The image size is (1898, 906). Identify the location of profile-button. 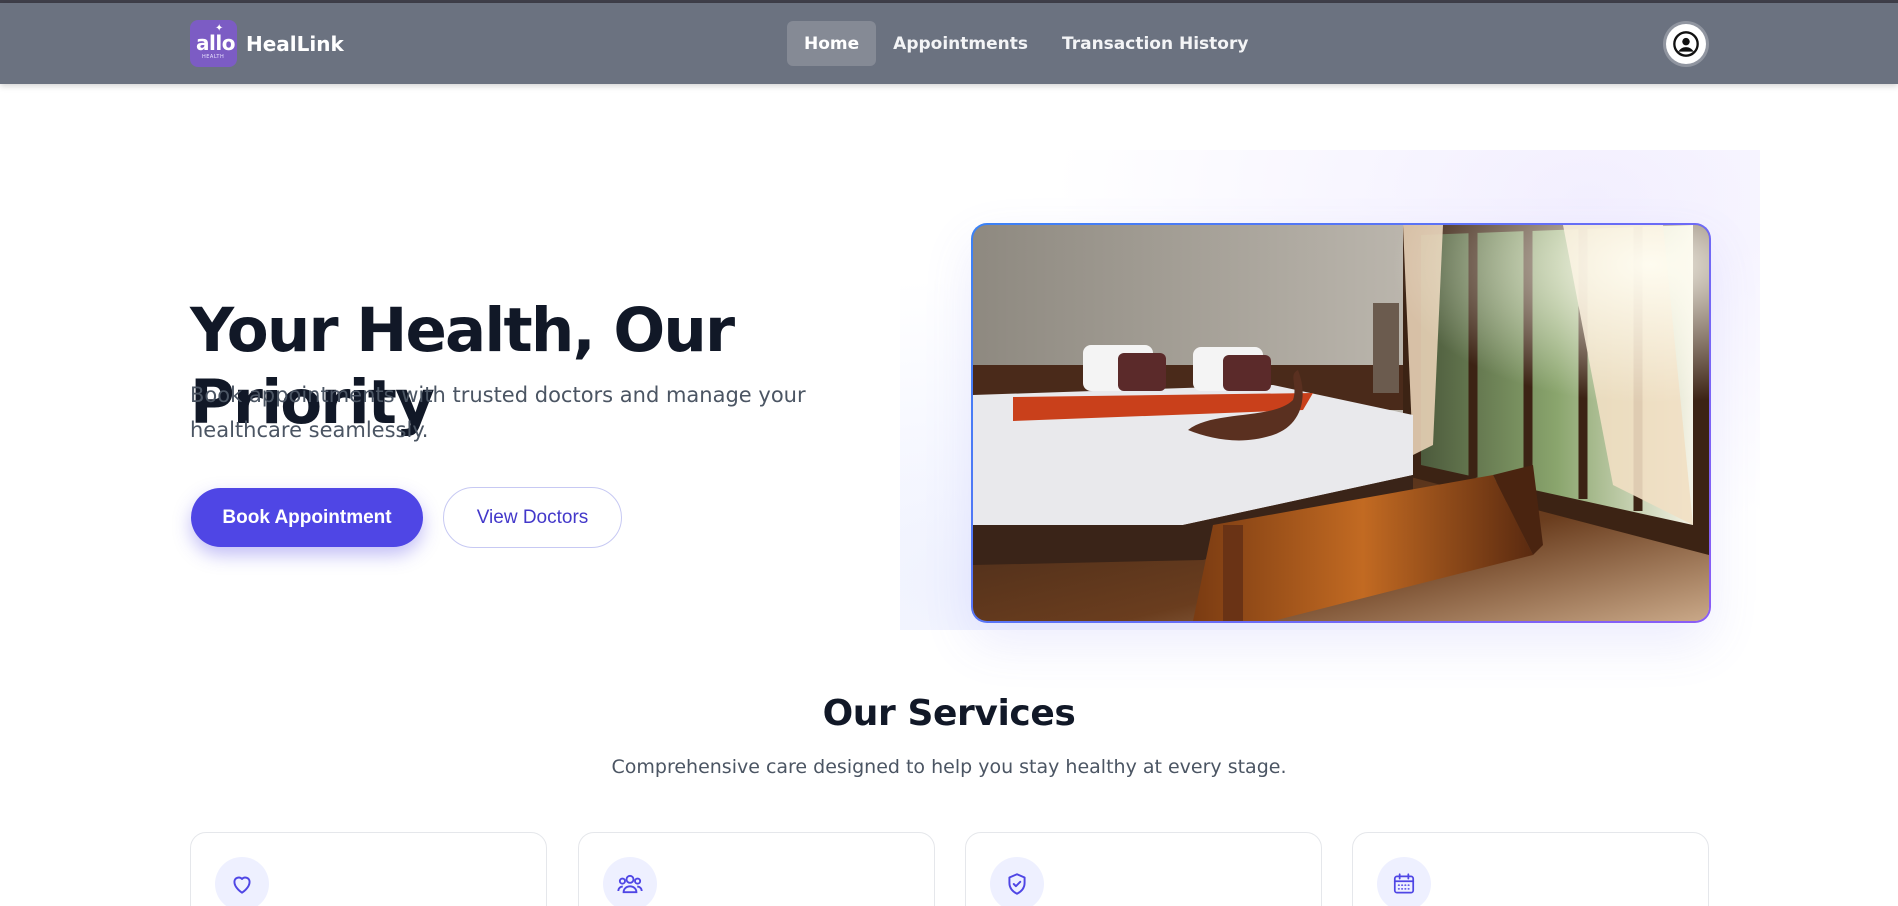
(1686, 44).